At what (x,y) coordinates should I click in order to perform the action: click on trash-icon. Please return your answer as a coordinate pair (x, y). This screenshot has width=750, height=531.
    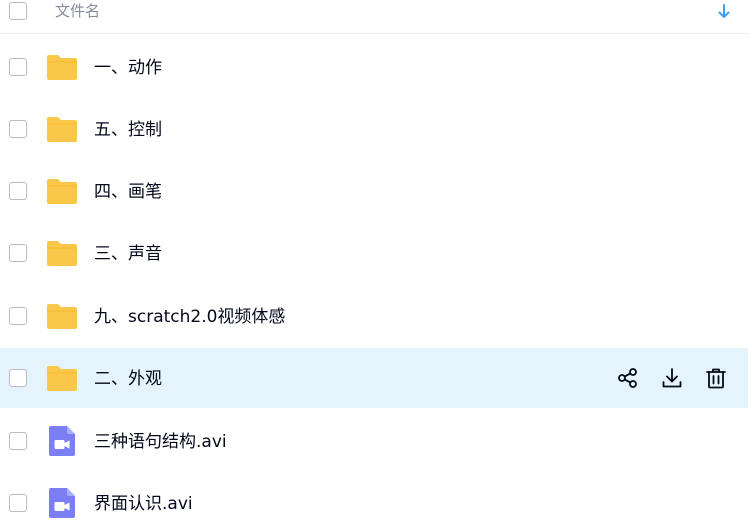
    Looking at the image, I should click on (716, 378).